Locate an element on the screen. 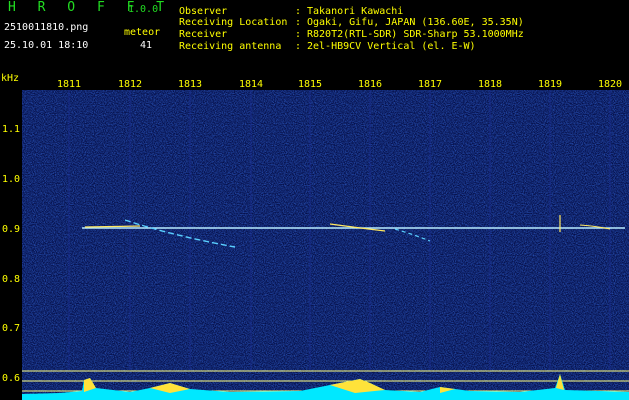  x-tick-label: 1818 is located at coordinates (490, 84).